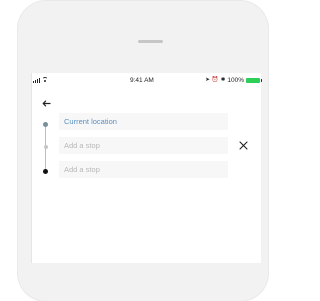 The width and height of the screenshot is (320, 301). I want to click on alarm-icon: ⏰, so click(215, 79).